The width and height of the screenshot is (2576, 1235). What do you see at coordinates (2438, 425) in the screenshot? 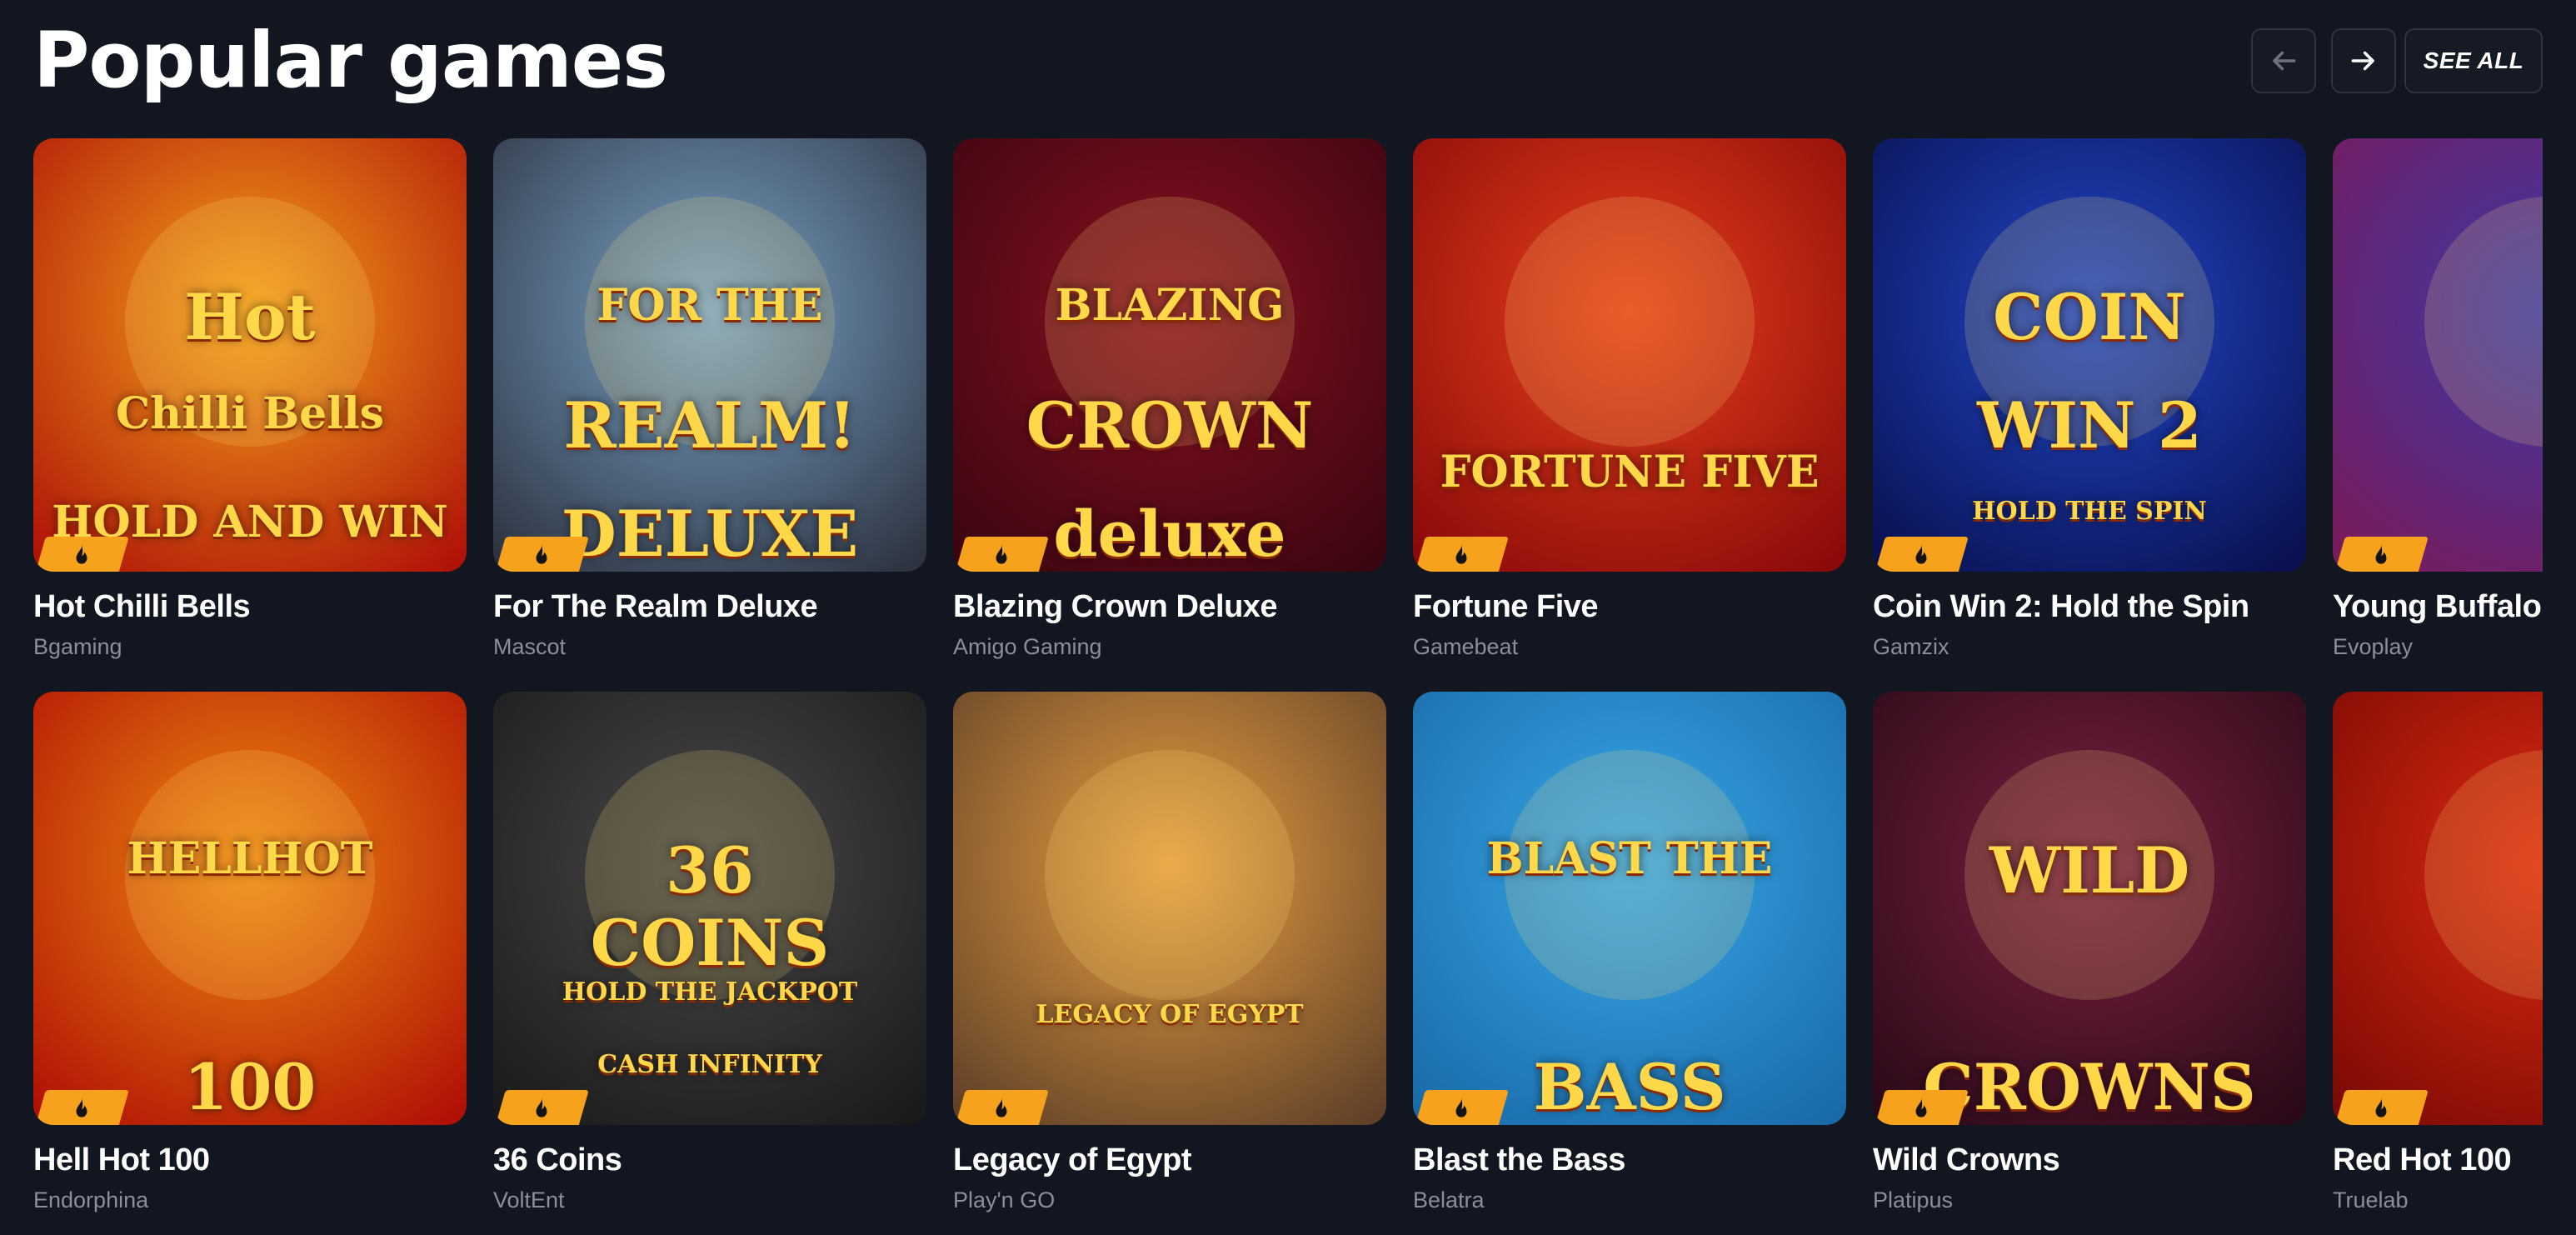
I see `artwork-text: BUF` at bounding box center [2438, 425].